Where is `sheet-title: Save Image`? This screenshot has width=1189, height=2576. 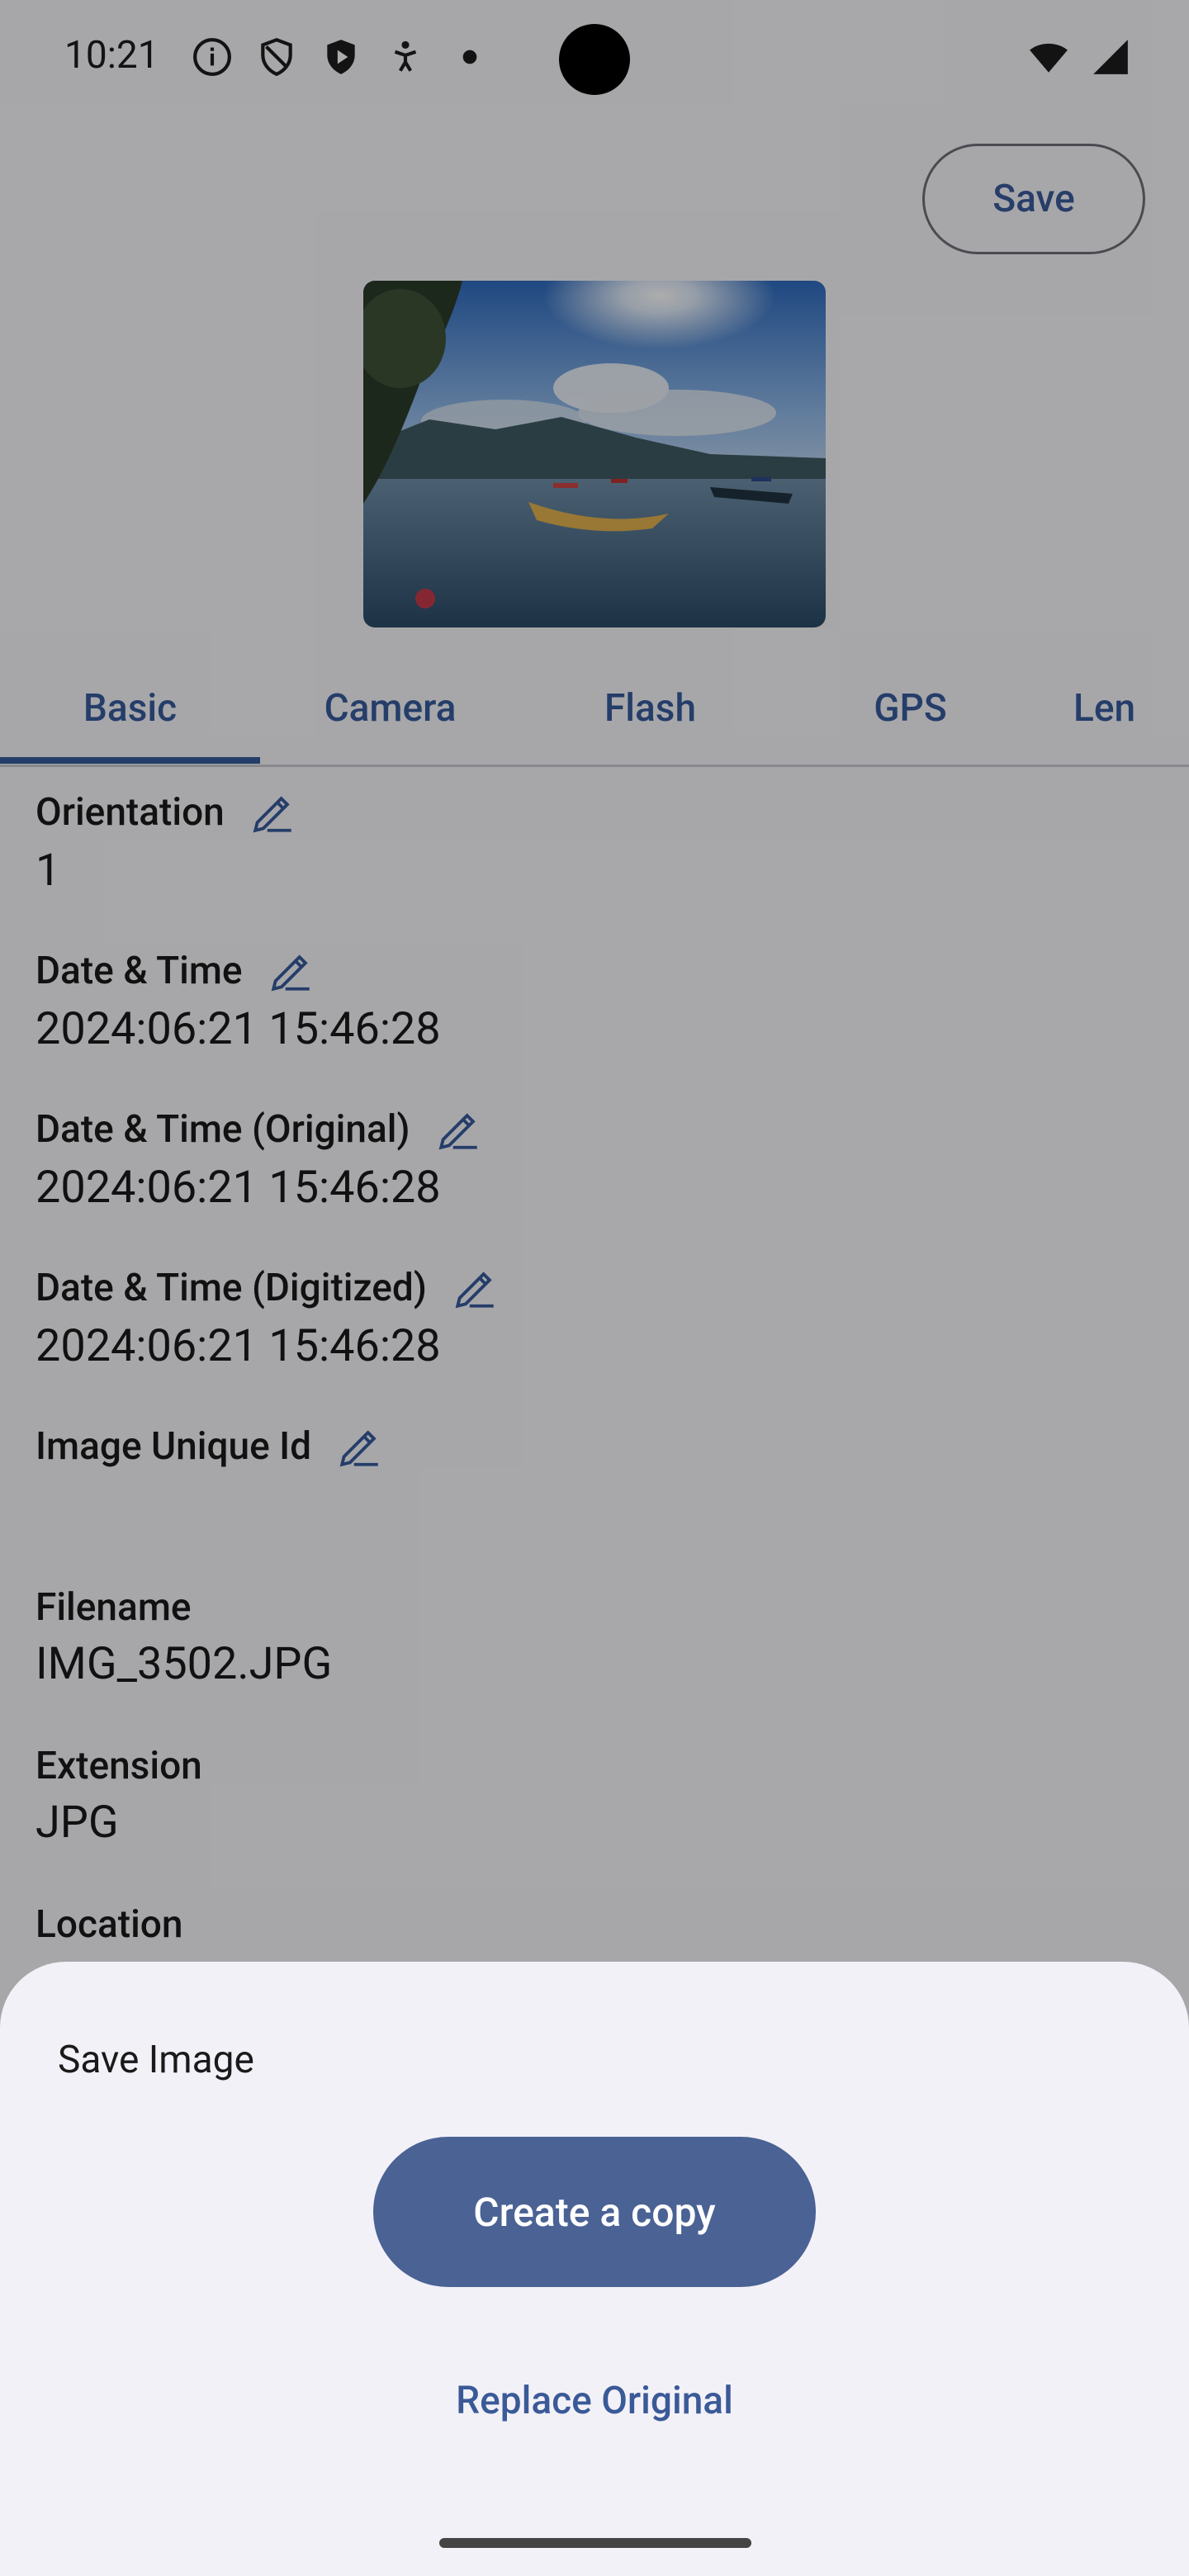
sheet-title: Save Image is located at coordinates (156, 2060).